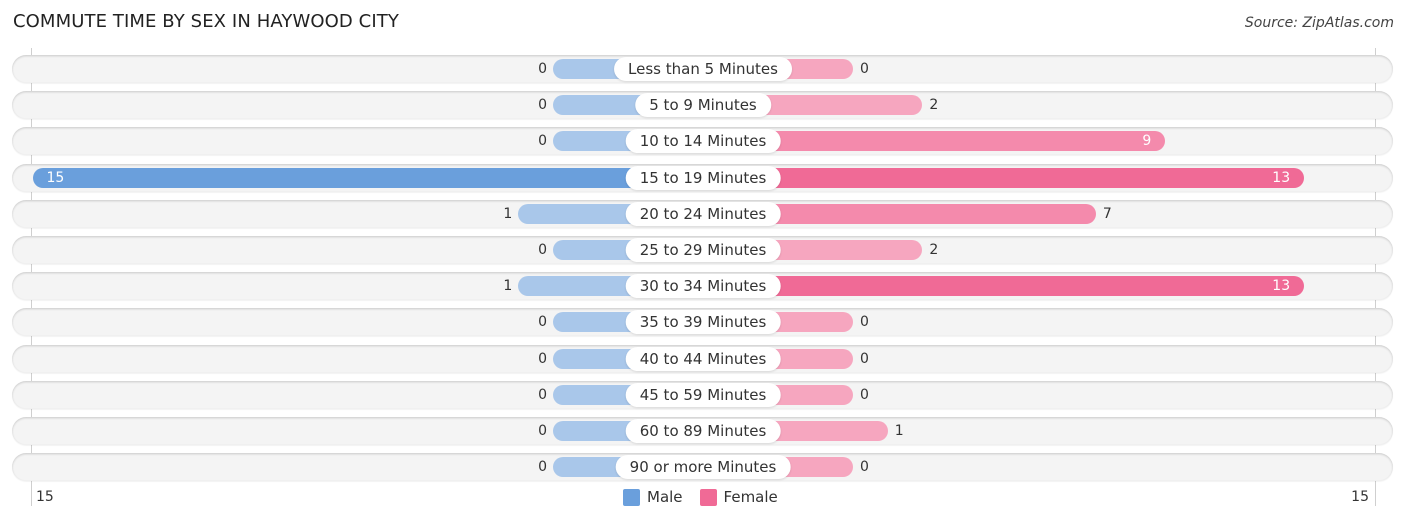  Describe the element at coordinates (703, 250) in the screenshot. I see `category-label: 25 to 29 Minutes` at that location.